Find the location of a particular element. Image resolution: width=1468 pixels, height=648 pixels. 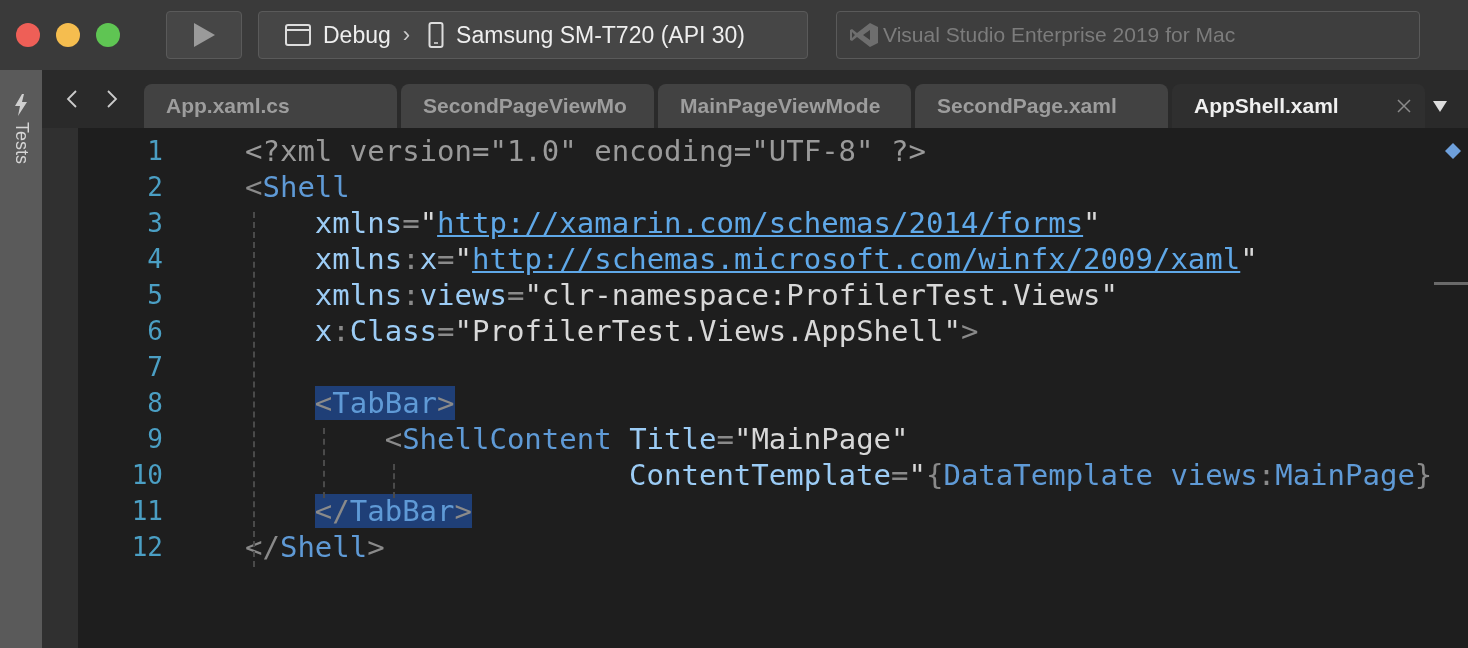

close-icon is located at coordinates (1404, 106).